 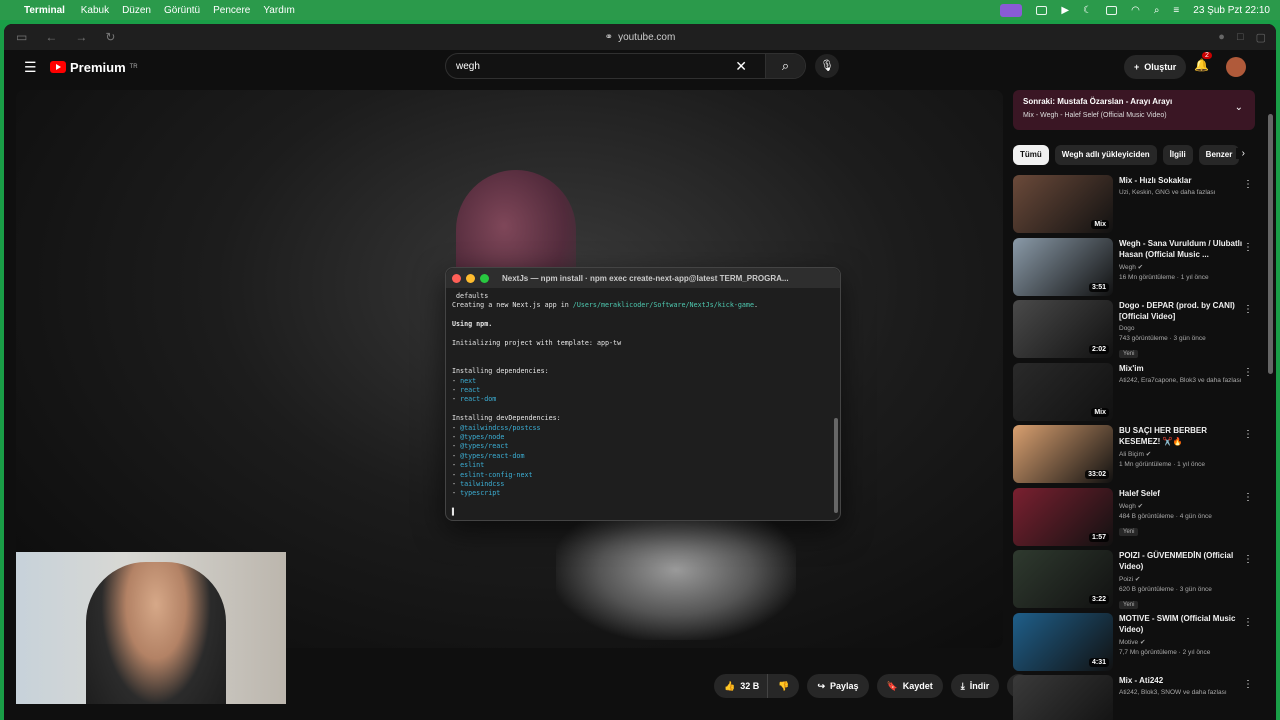 What do you see at coordinates (836, 465) in the screenshot?
I see `terminal-scrollbar` at bounding box center [836, 465].